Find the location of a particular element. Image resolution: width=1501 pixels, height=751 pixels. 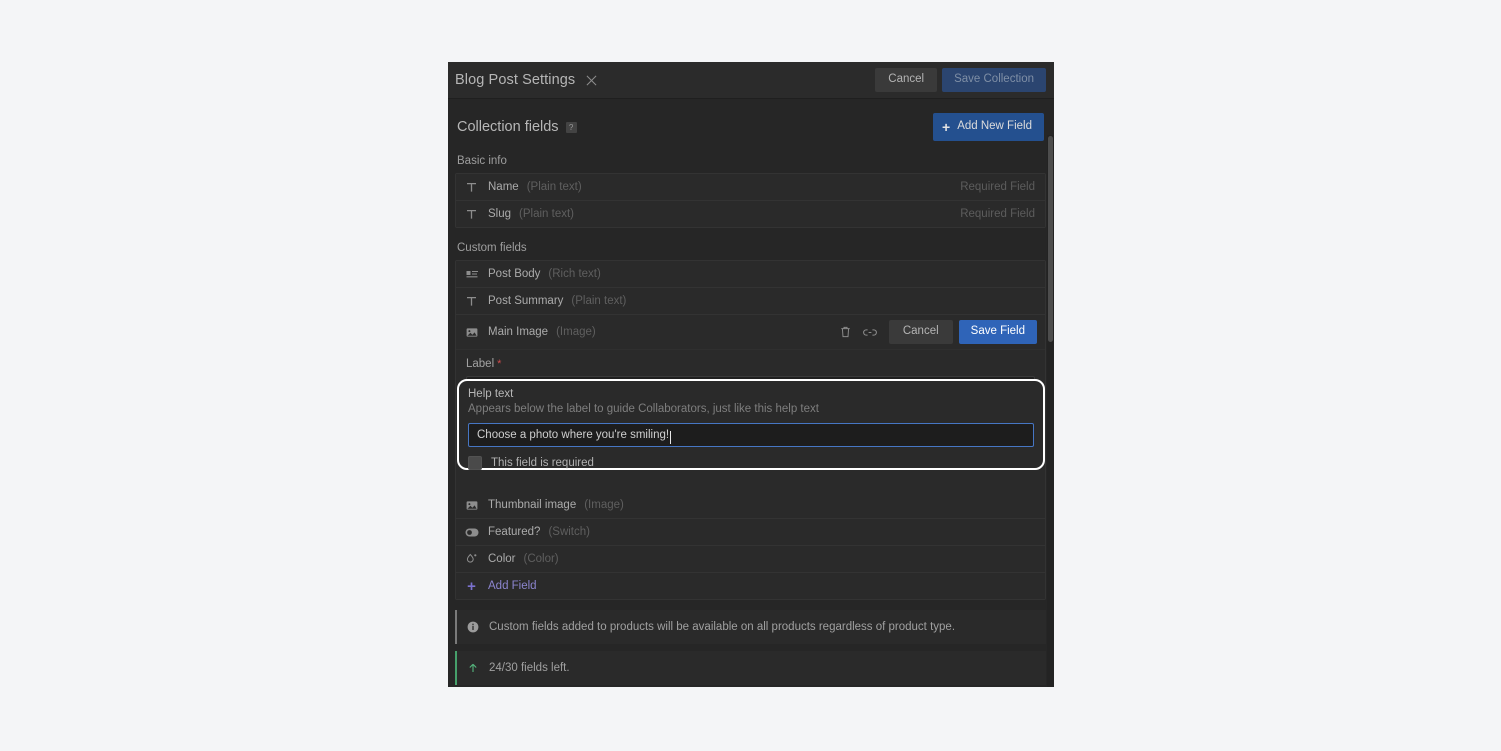

label-caption-text: Label is located at coordinates (480, 364).